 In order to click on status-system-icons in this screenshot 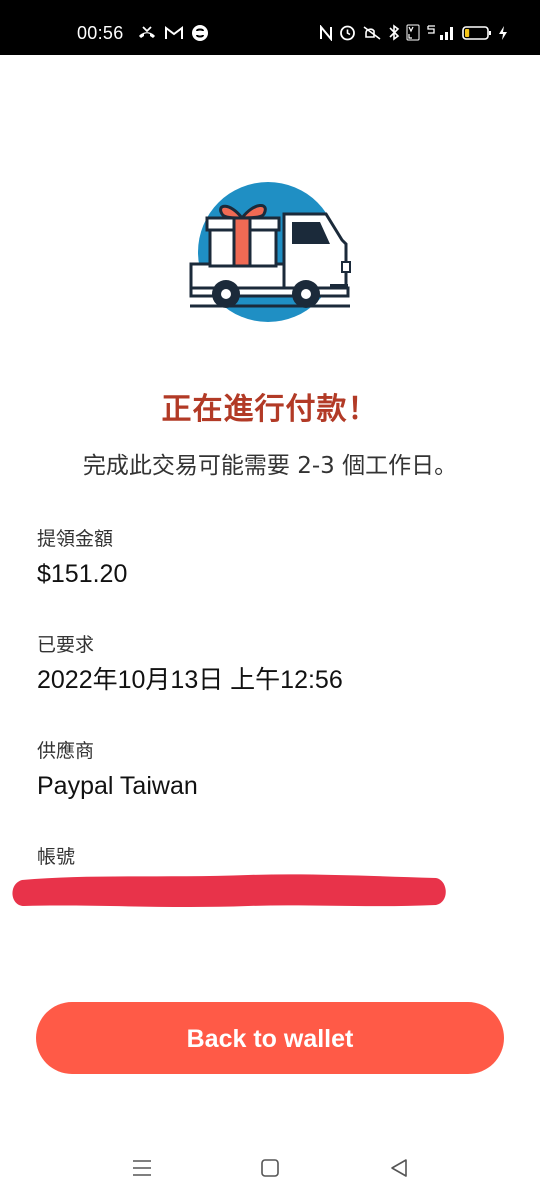, I will do `click(413, 32)`.